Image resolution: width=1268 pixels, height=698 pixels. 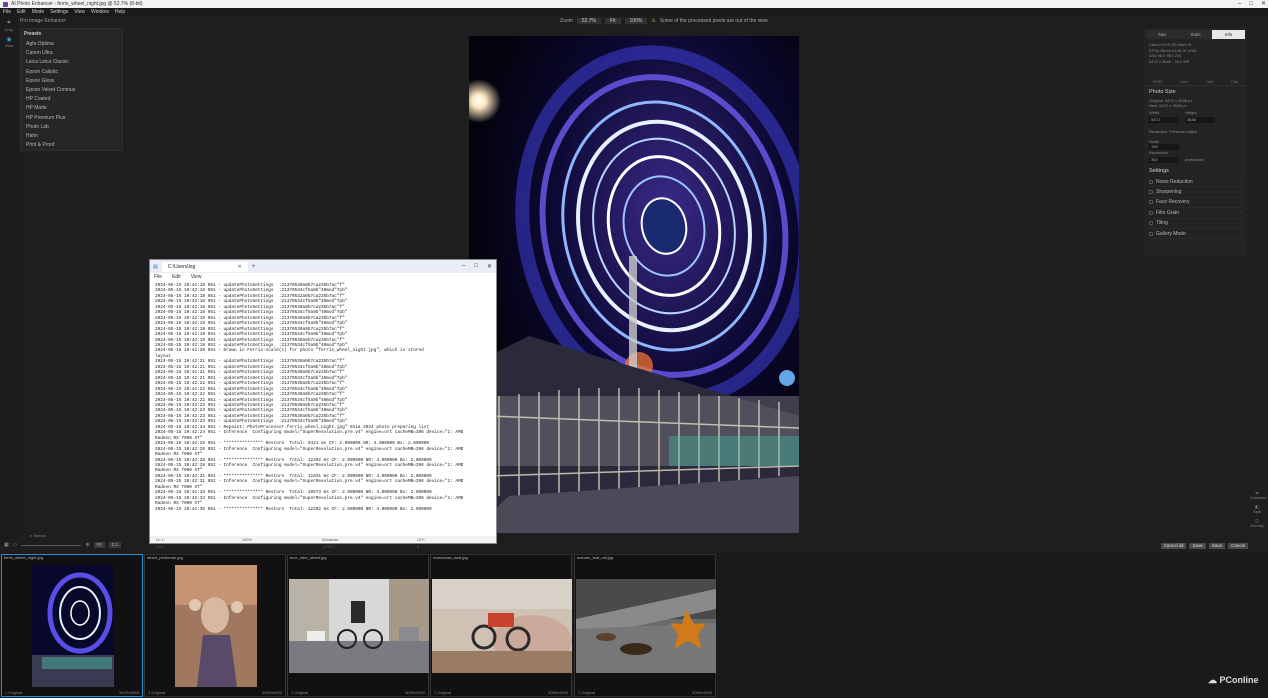 What do you see at coordinates (1173, 546) in the screenshot?
I see `cancel-all-button: Cancel all` at bounding box center [1173, 546].